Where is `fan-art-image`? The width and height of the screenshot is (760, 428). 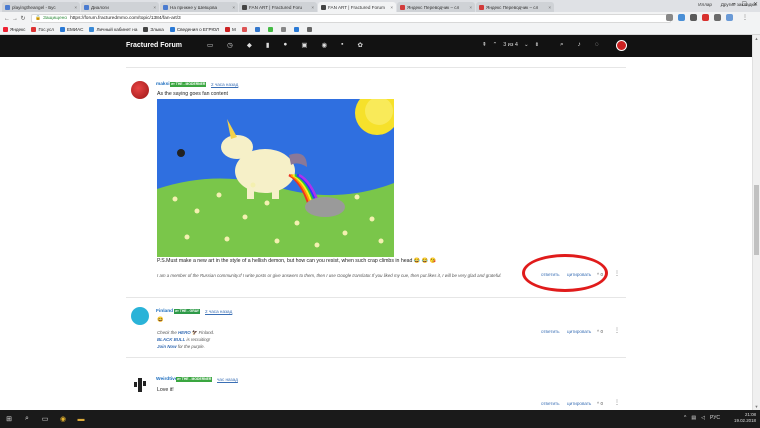 fan-art-image is located at coordinates (275, 178).